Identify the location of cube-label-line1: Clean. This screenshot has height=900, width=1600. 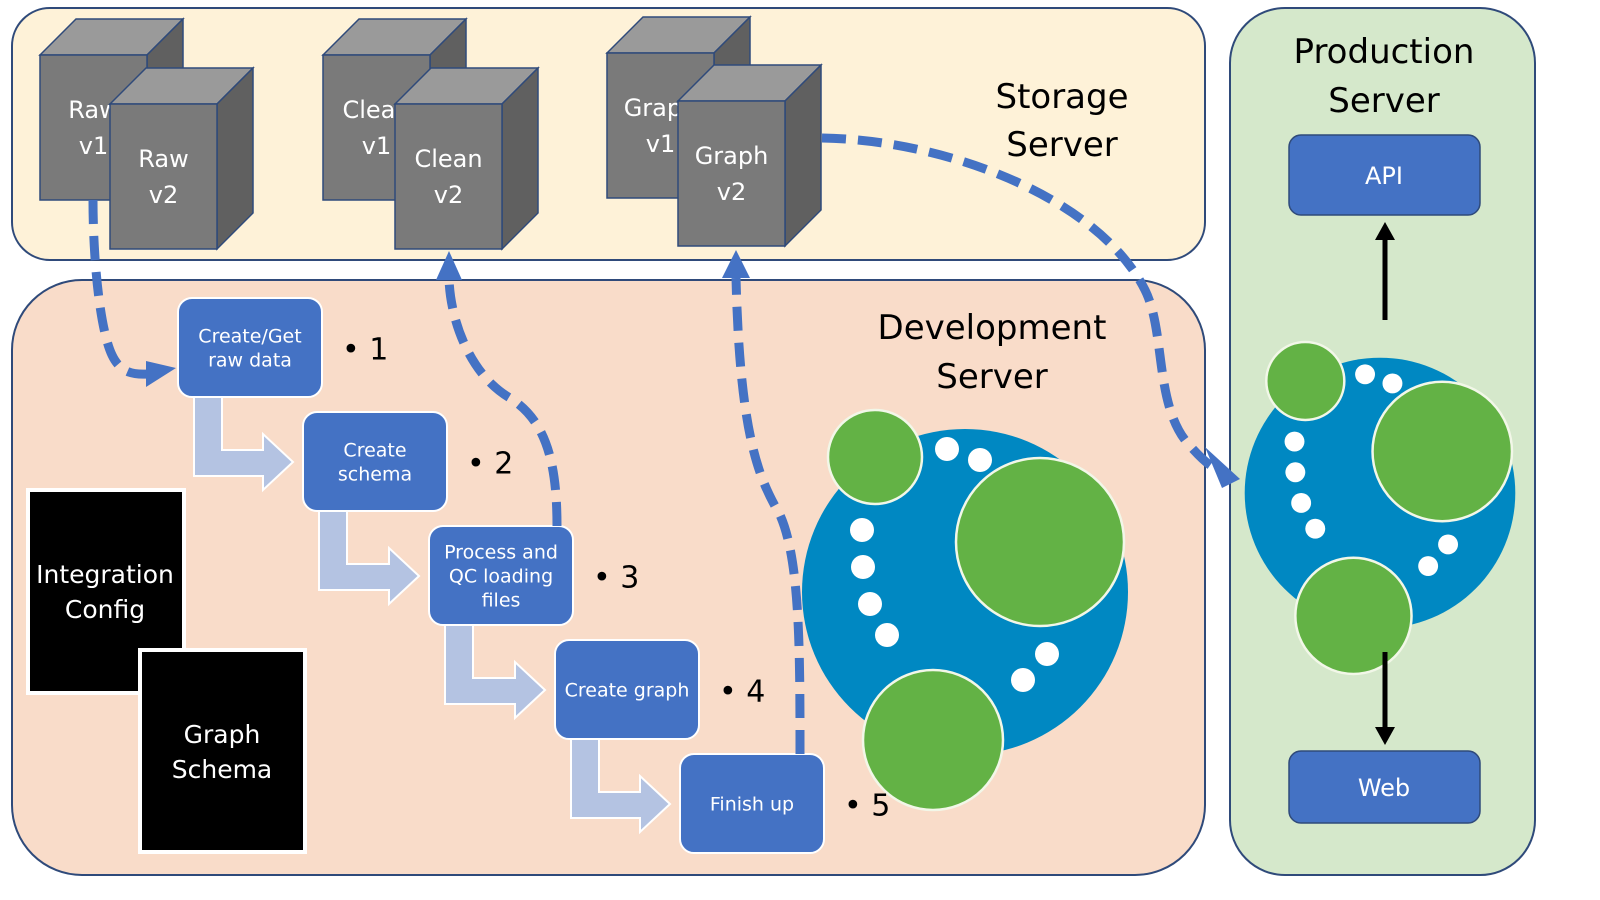
(448, 159).